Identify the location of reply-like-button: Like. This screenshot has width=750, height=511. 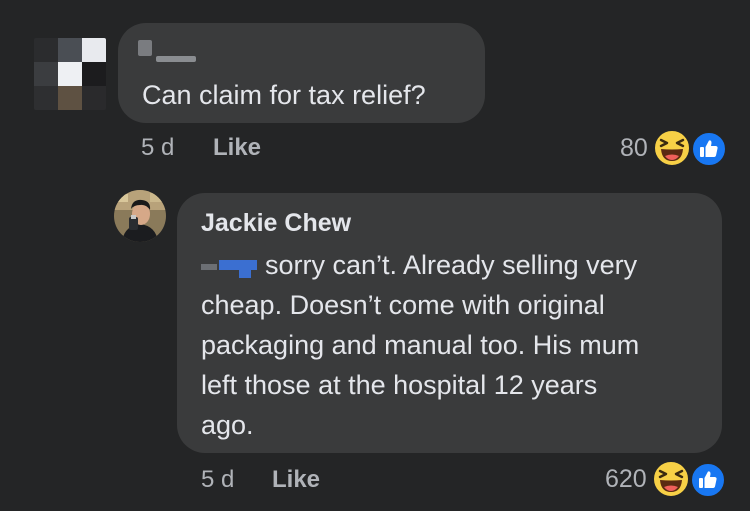
(296, 480).